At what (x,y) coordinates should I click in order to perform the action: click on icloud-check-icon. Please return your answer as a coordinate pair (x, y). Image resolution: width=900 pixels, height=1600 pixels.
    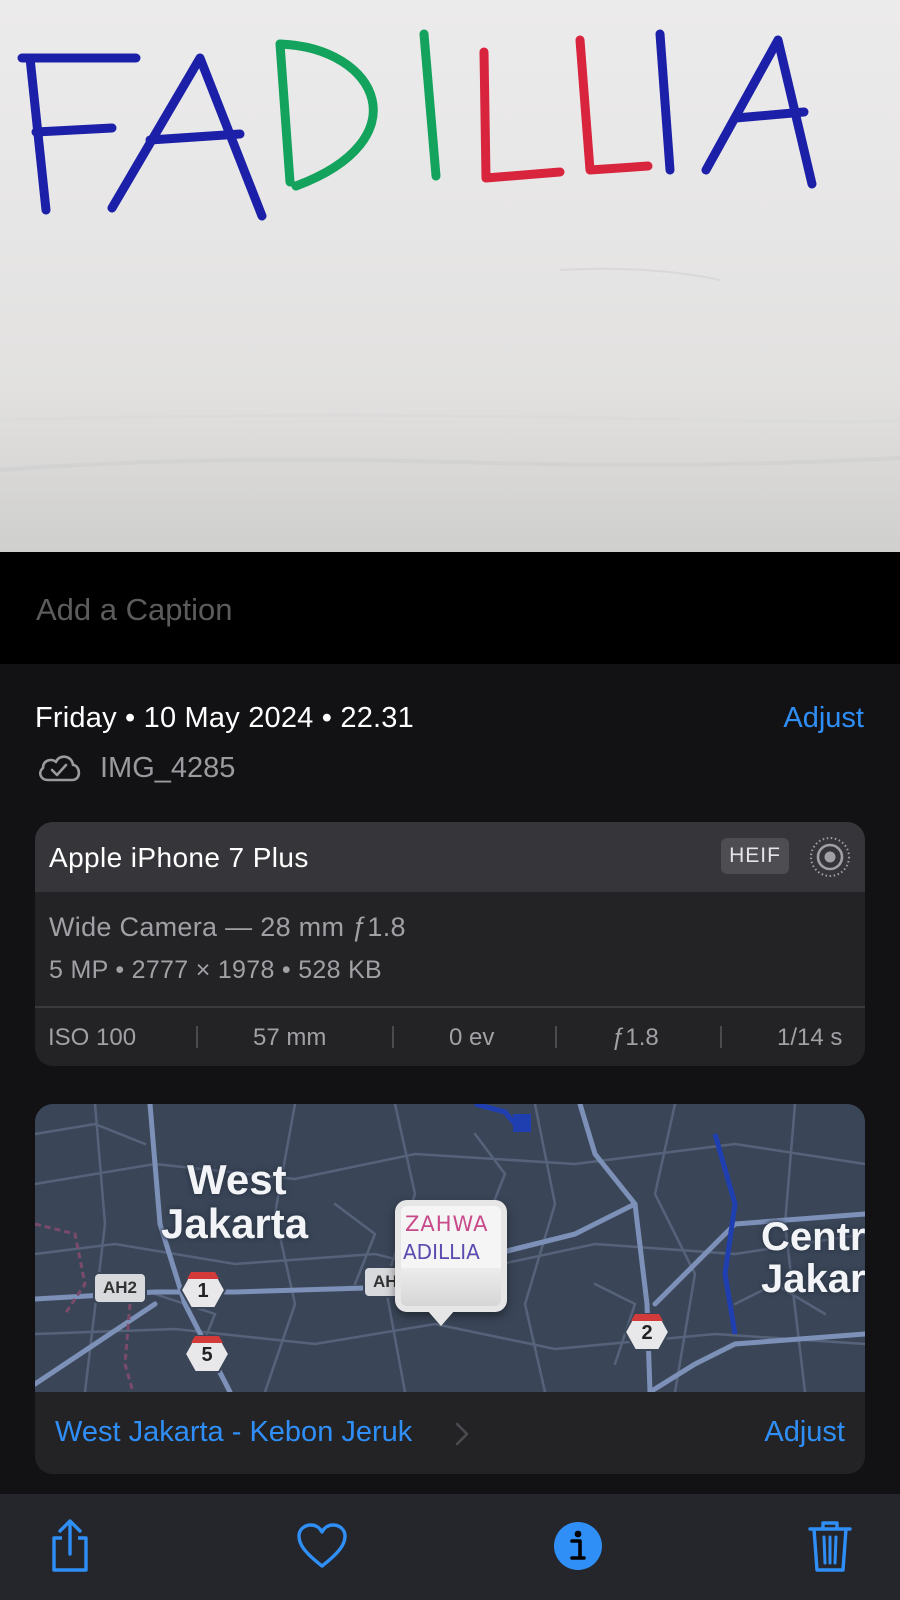
    Looking at the image, I should click on (59, 768).